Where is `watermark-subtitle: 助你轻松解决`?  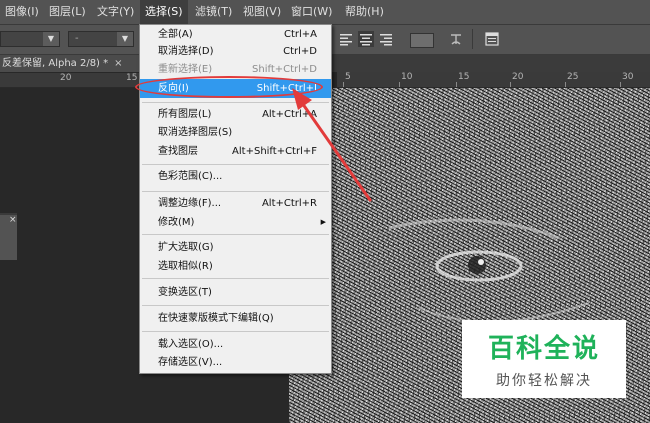 watermark-subtitle: 助你轻松解决 is located at coordinates (544, 381).